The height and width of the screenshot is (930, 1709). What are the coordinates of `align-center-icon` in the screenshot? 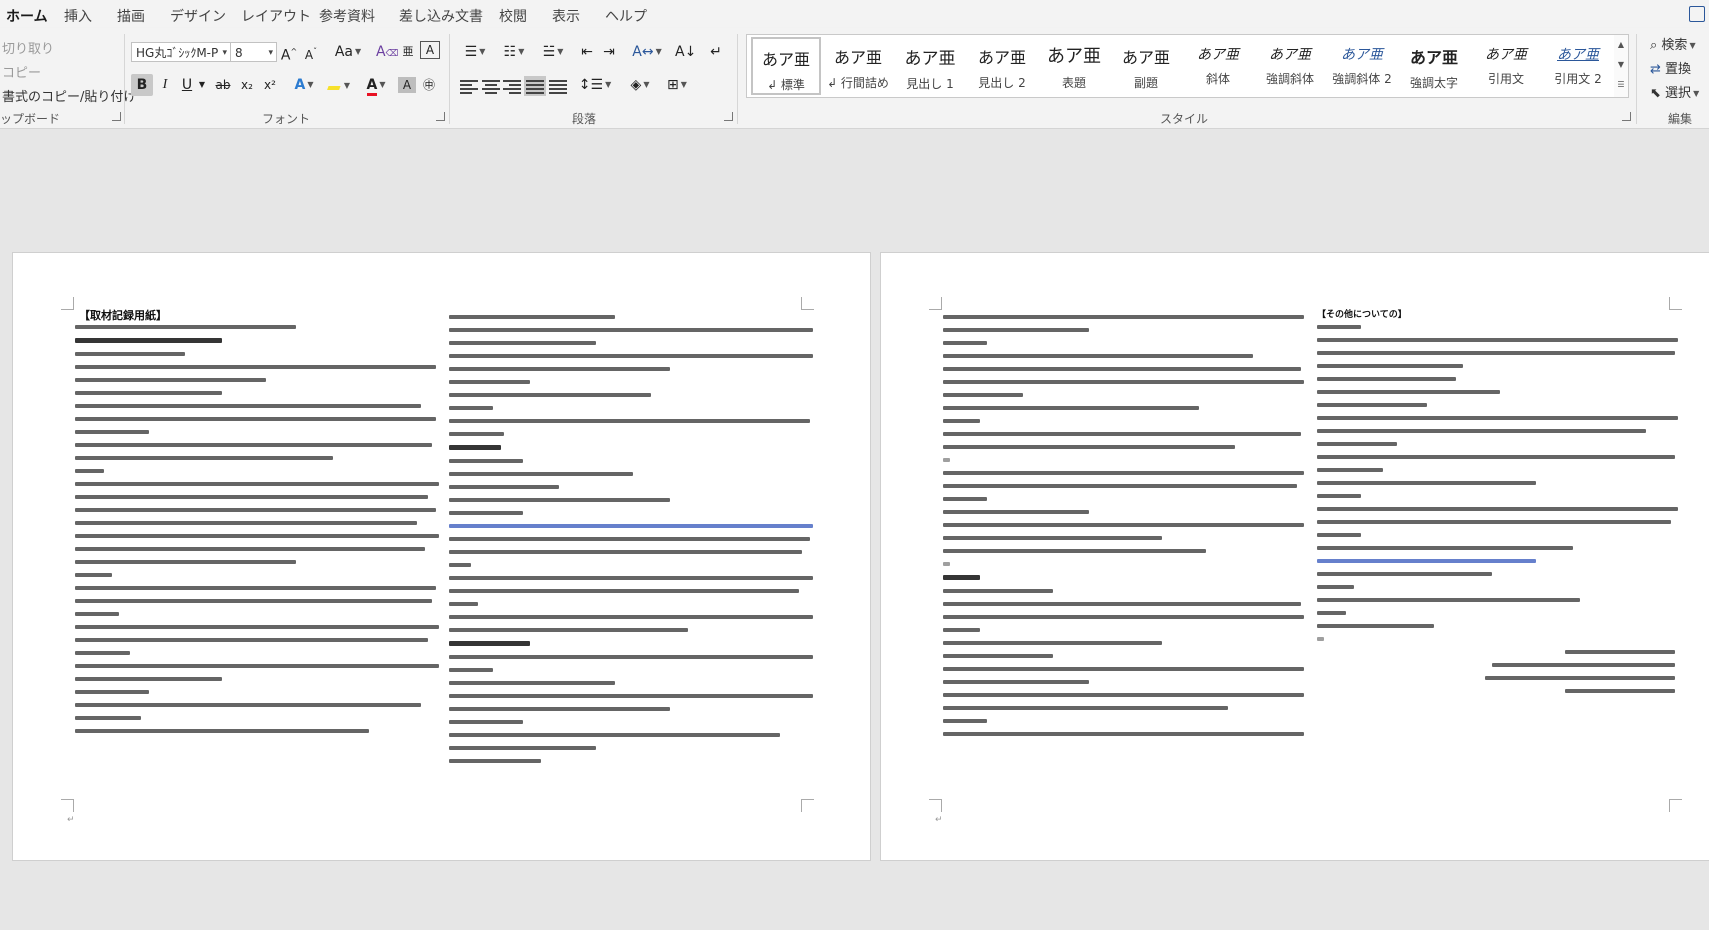 It's located at (491, 86).